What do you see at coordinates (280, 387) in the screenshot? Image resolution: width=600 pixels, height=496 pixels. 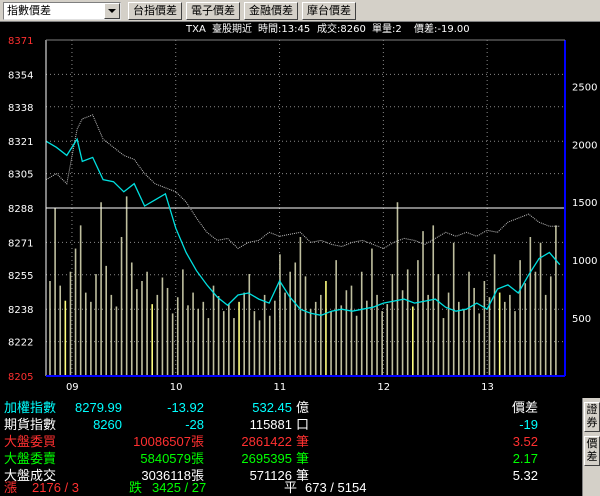 I see `time-tick-label: 11` at bounding box center [280, 387].